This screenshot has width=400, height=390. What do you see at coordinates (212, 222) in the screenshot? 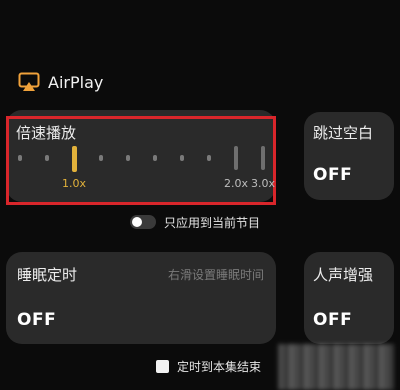
I see `apply-current-label: 只应用到当前节目` at bounding box center [212, 222].